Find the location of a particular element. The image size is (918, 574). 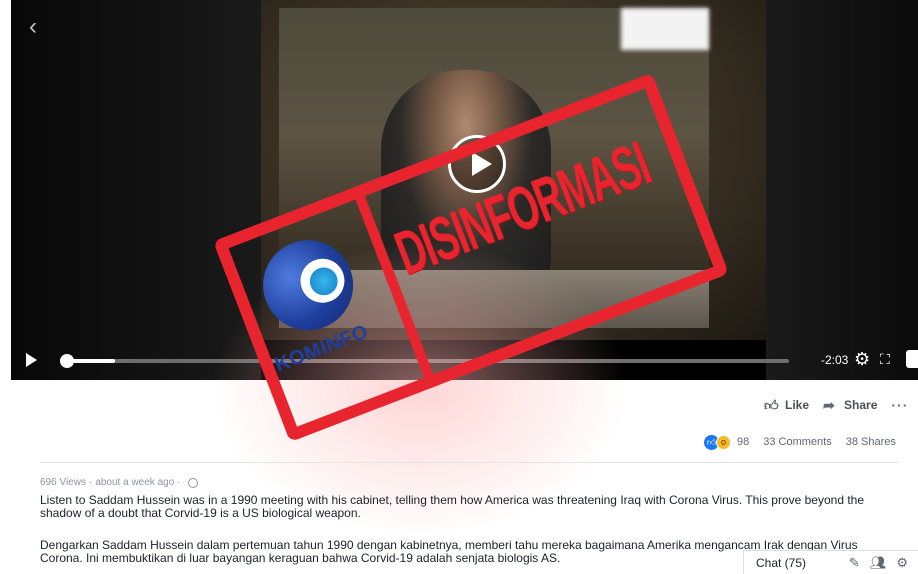

video-letterbox-right is located at coordinates (842, 190).